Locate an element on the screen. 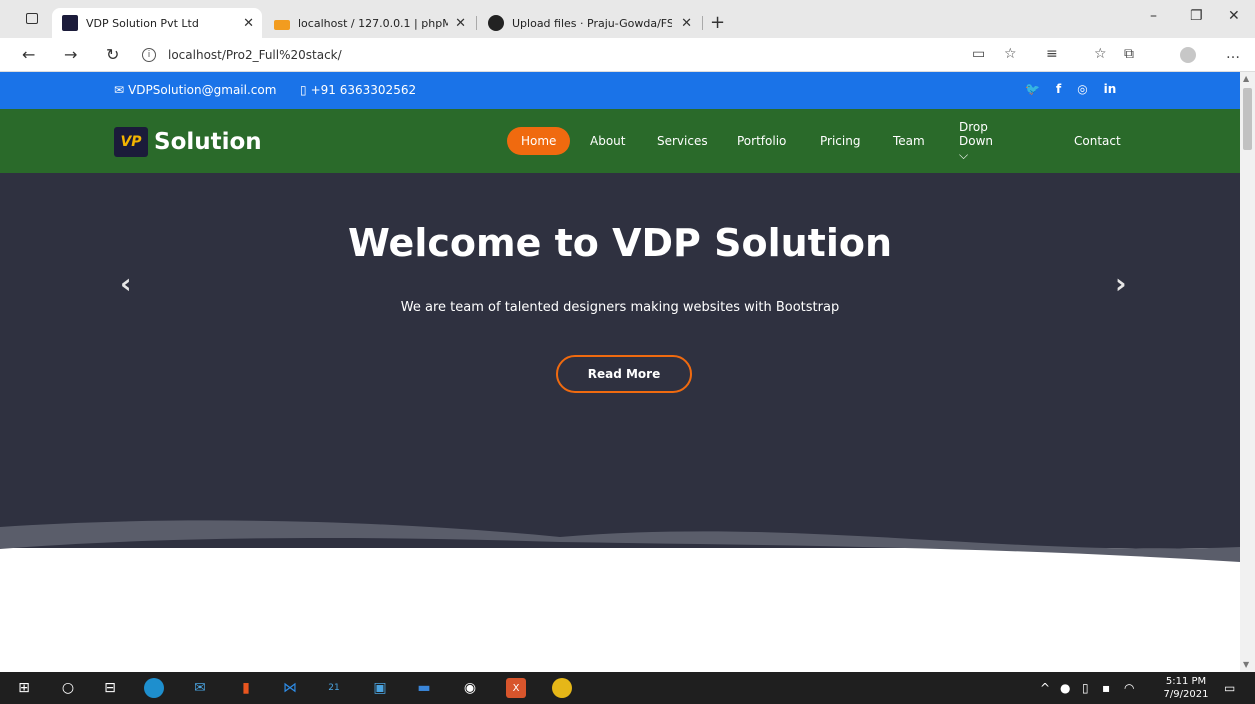 The width and height of the screenshot is (1255, 704). email-contact: ✉ VDPSolution@gmail.com is located at coordinates (195, 90).